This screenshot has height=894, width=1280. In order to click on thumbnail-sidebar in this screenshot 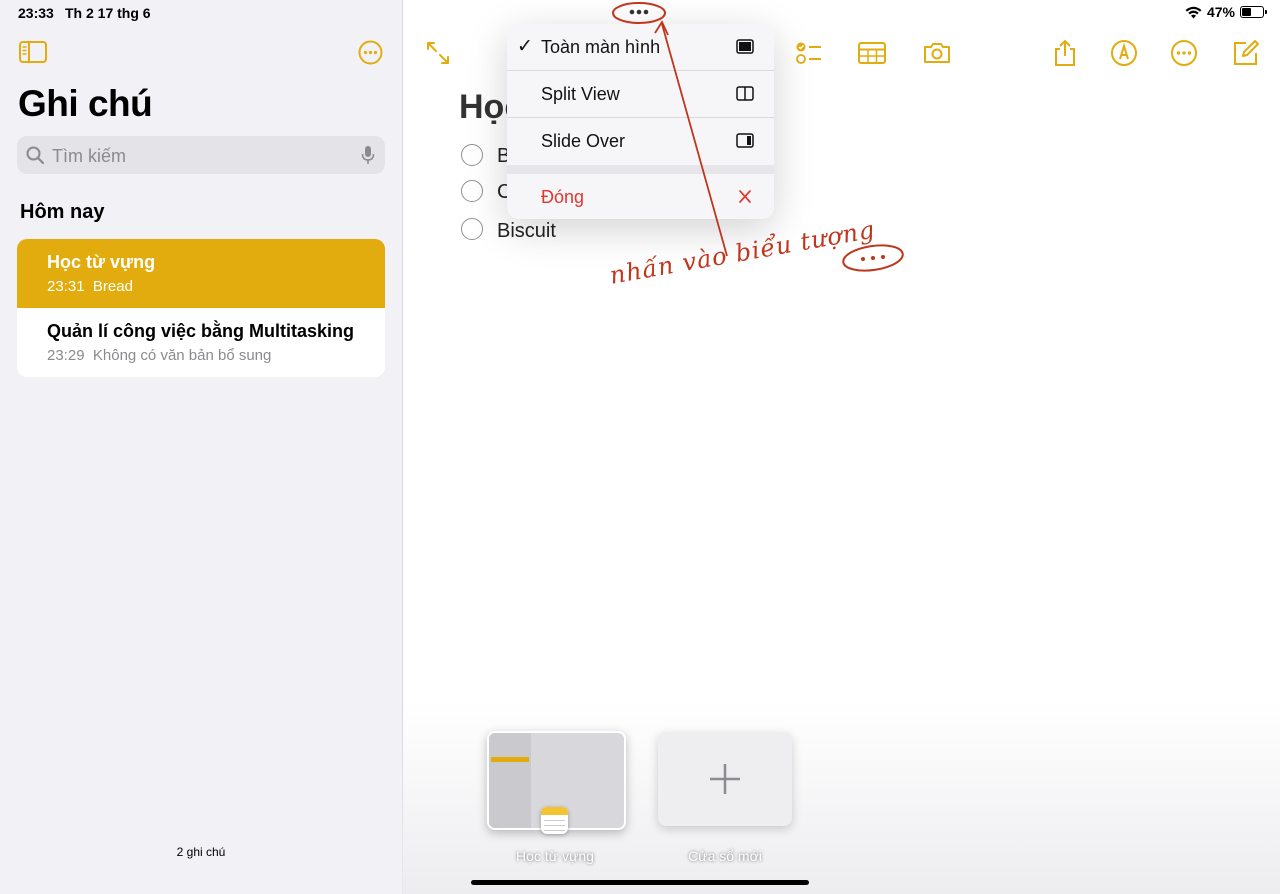, I will do `click(510, 780)`.